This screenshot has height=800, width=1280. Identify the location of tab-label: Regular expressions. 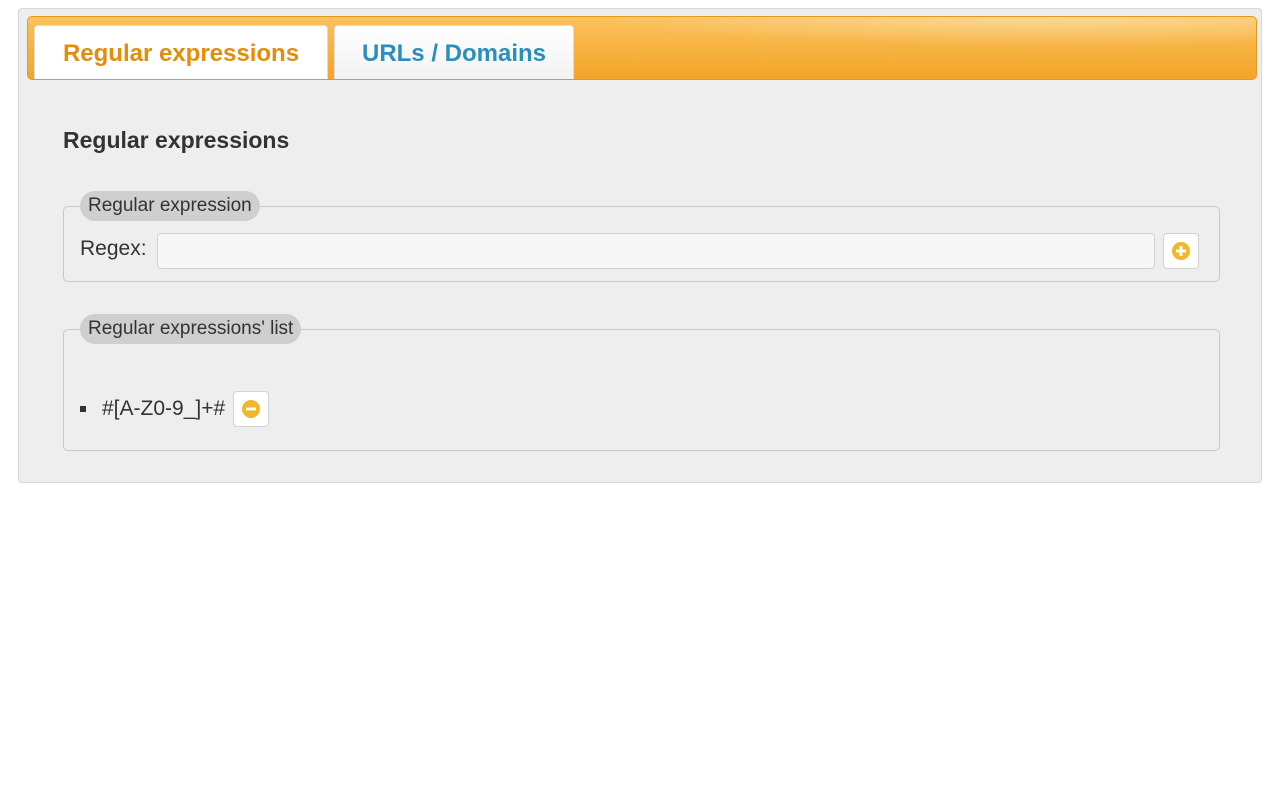
(181, 53).